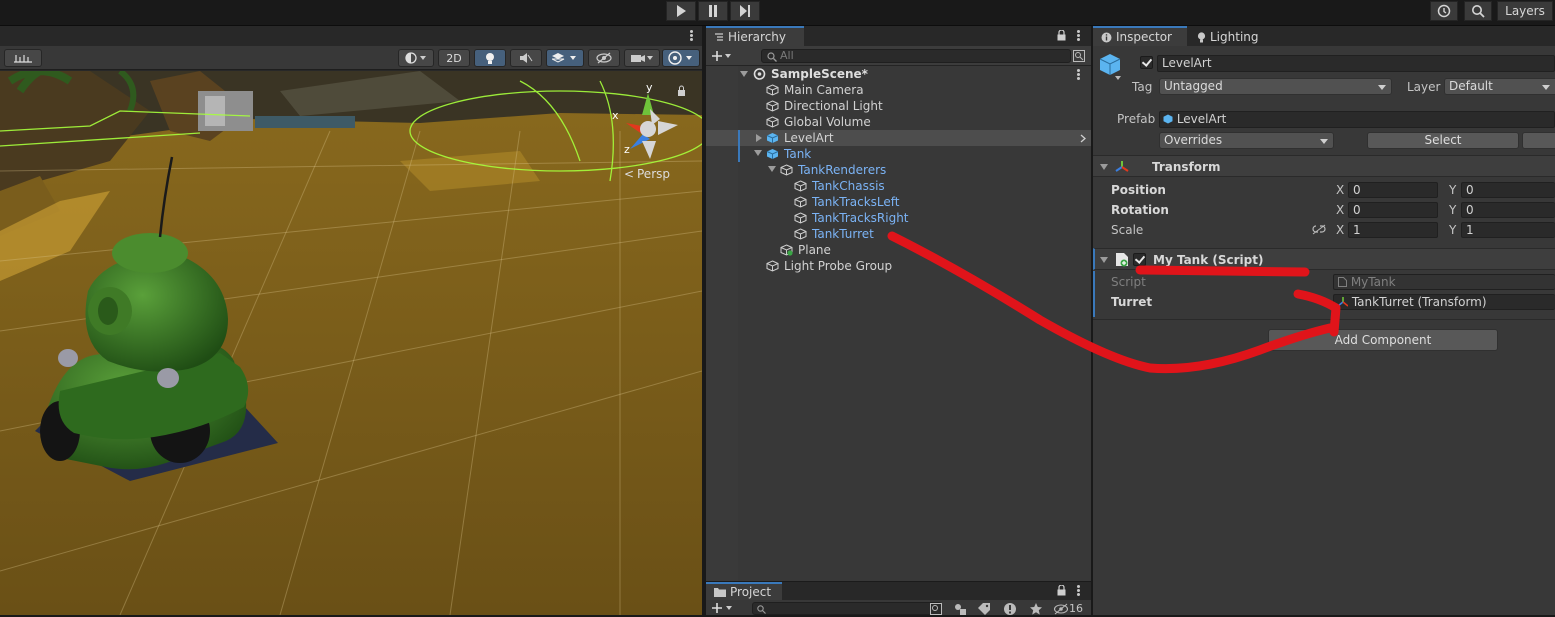 This screenshot has width=1555, height=617. What do you see at coordinates (1508, 190) in the screenshot?
I see `position-y-field: 0` at bounding box center [1508, 190].